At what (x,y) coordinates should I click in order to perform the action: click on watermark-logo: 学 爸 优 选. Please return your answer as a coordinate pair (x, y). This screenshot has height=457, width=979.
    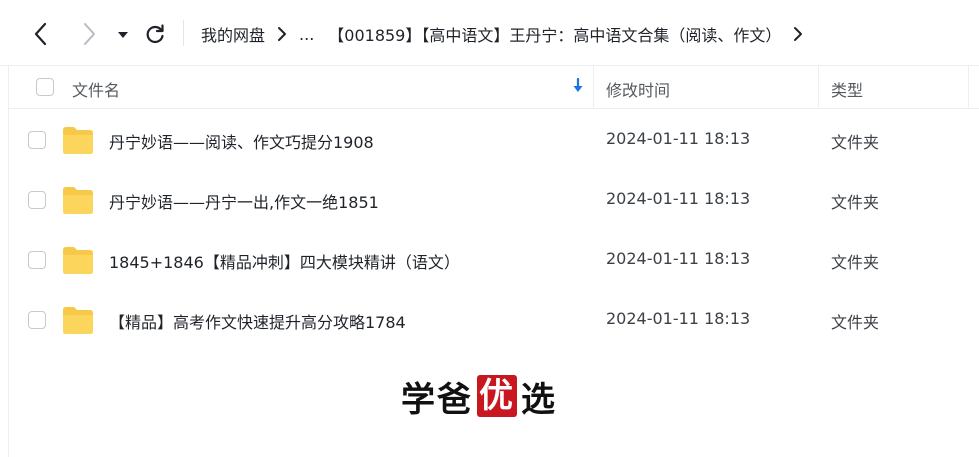
    Looking at the image, I should click on (479, 396).